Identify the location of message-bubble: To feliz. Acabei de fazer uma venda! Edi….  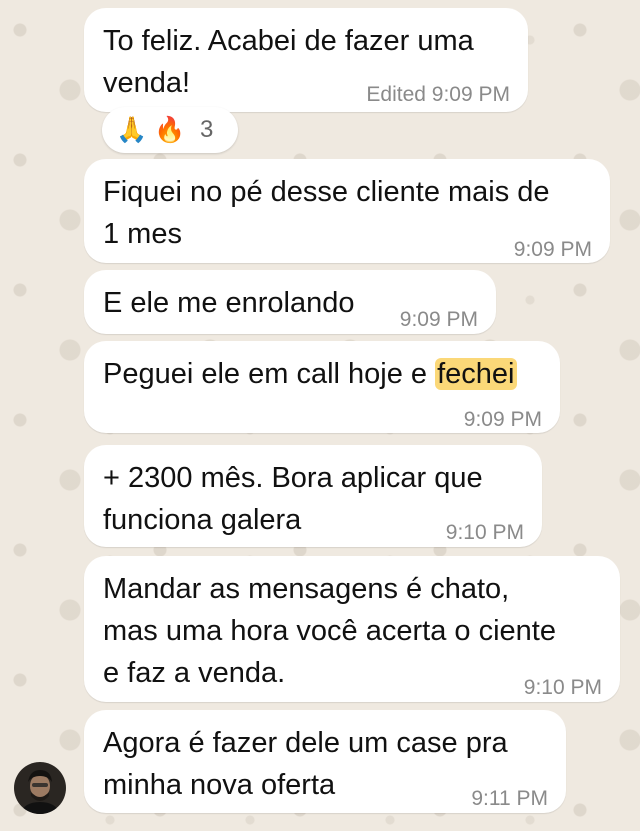
(306, 60).